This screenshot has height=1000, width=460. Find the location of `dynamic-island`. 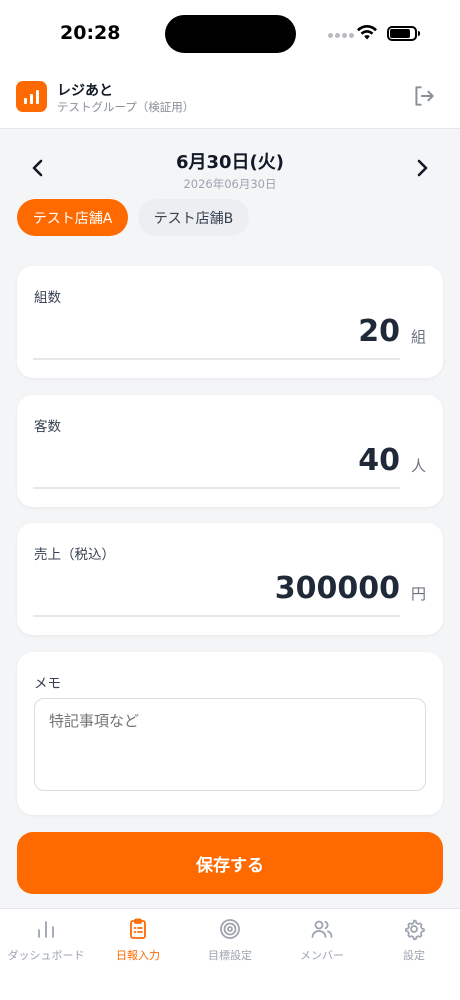

dynamic-island is located at coordinates (230, 34).